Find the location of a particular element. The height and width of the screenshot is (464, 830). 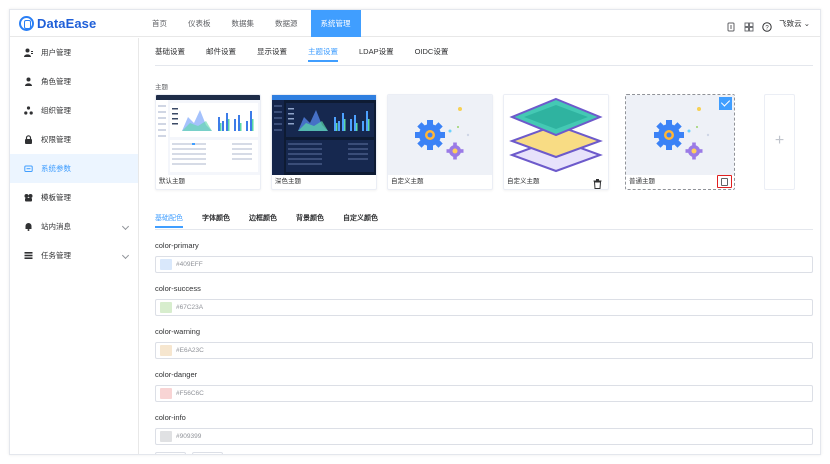

sidebar-item-permissions: 权限管理 is located at coordinates (74, 139).